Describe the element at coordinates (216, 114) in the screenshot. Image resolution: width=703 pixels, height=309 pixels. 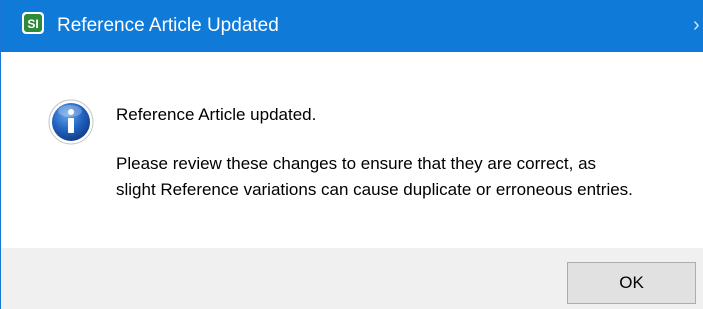
I see `message-main-text: Reference Article updated.` at that location.